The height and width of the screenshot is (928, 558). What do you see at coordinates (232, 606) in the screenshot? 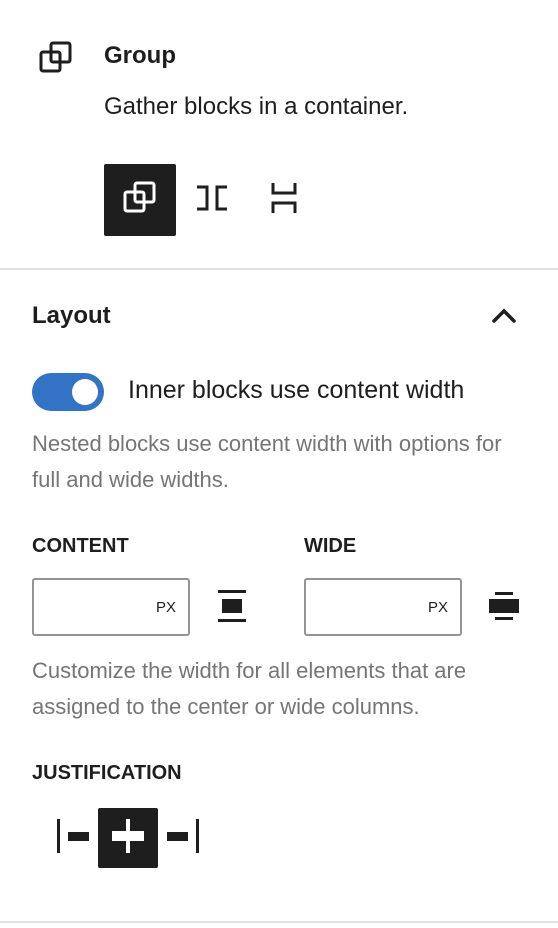
I see `content-width-icon` at bounding box center [232, 606].